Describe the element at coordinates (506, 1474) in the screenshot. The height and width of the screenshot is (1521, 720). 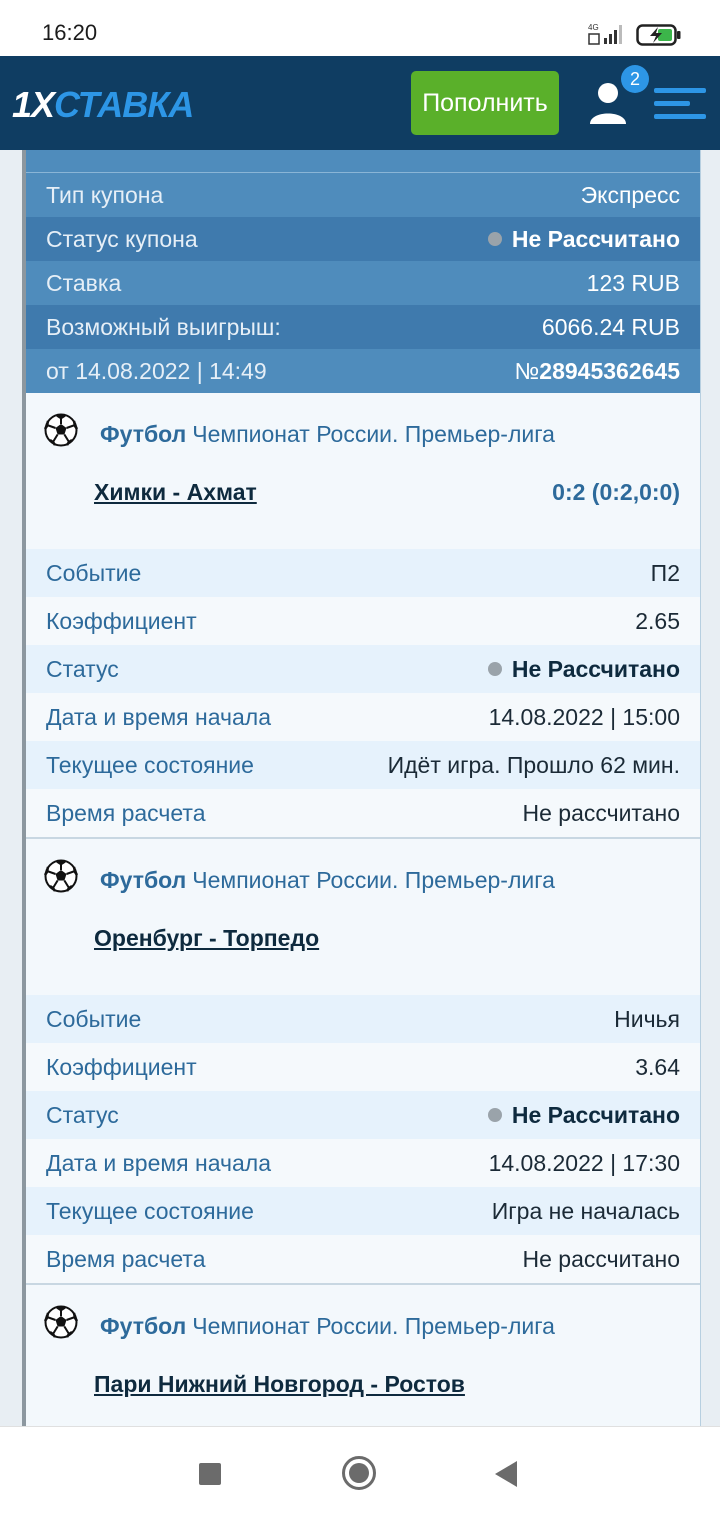
I see `triangle-back-icon` at that location.